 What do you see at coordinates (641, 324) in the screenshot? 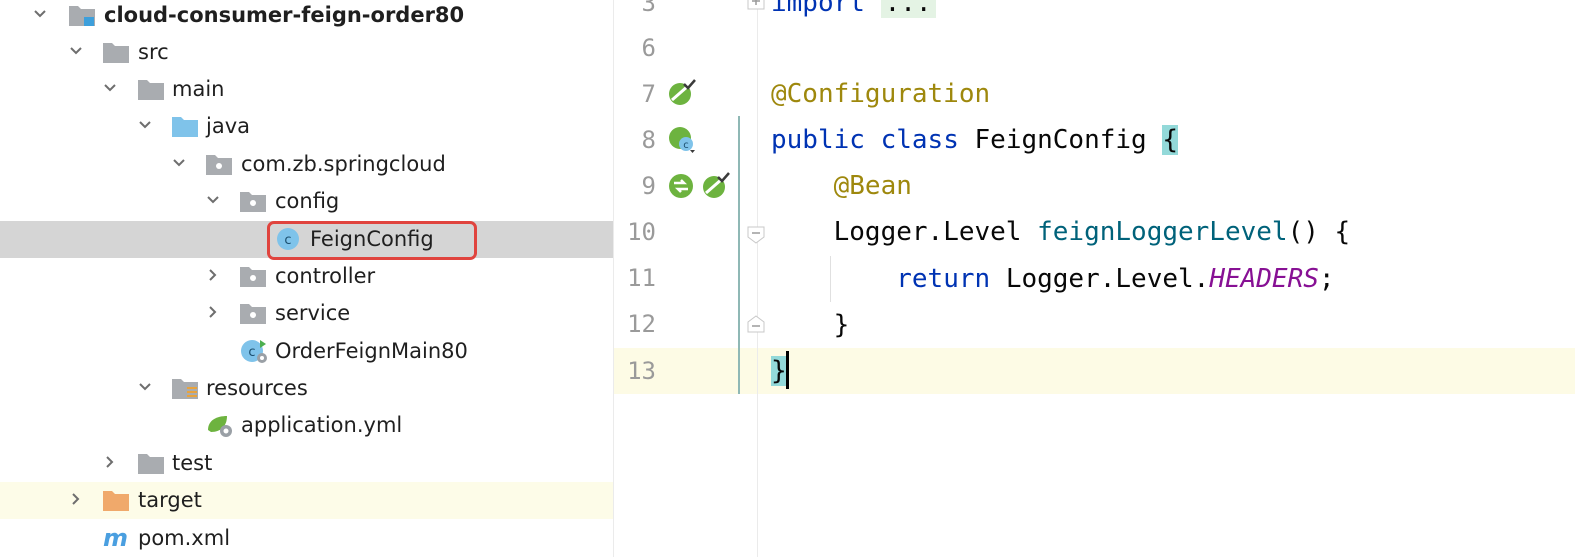
I see `line-number: 12` at bounding box center [641, 324].